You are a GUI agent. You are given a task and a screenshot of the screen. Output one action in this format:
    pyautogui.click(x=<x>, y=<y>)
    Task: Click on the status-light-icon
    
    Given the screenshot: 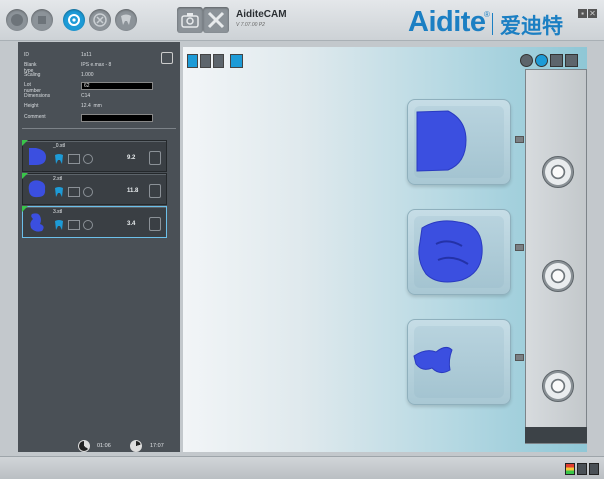 What is the action you would take?
    pyautogui.click(x=570, y=469)
    